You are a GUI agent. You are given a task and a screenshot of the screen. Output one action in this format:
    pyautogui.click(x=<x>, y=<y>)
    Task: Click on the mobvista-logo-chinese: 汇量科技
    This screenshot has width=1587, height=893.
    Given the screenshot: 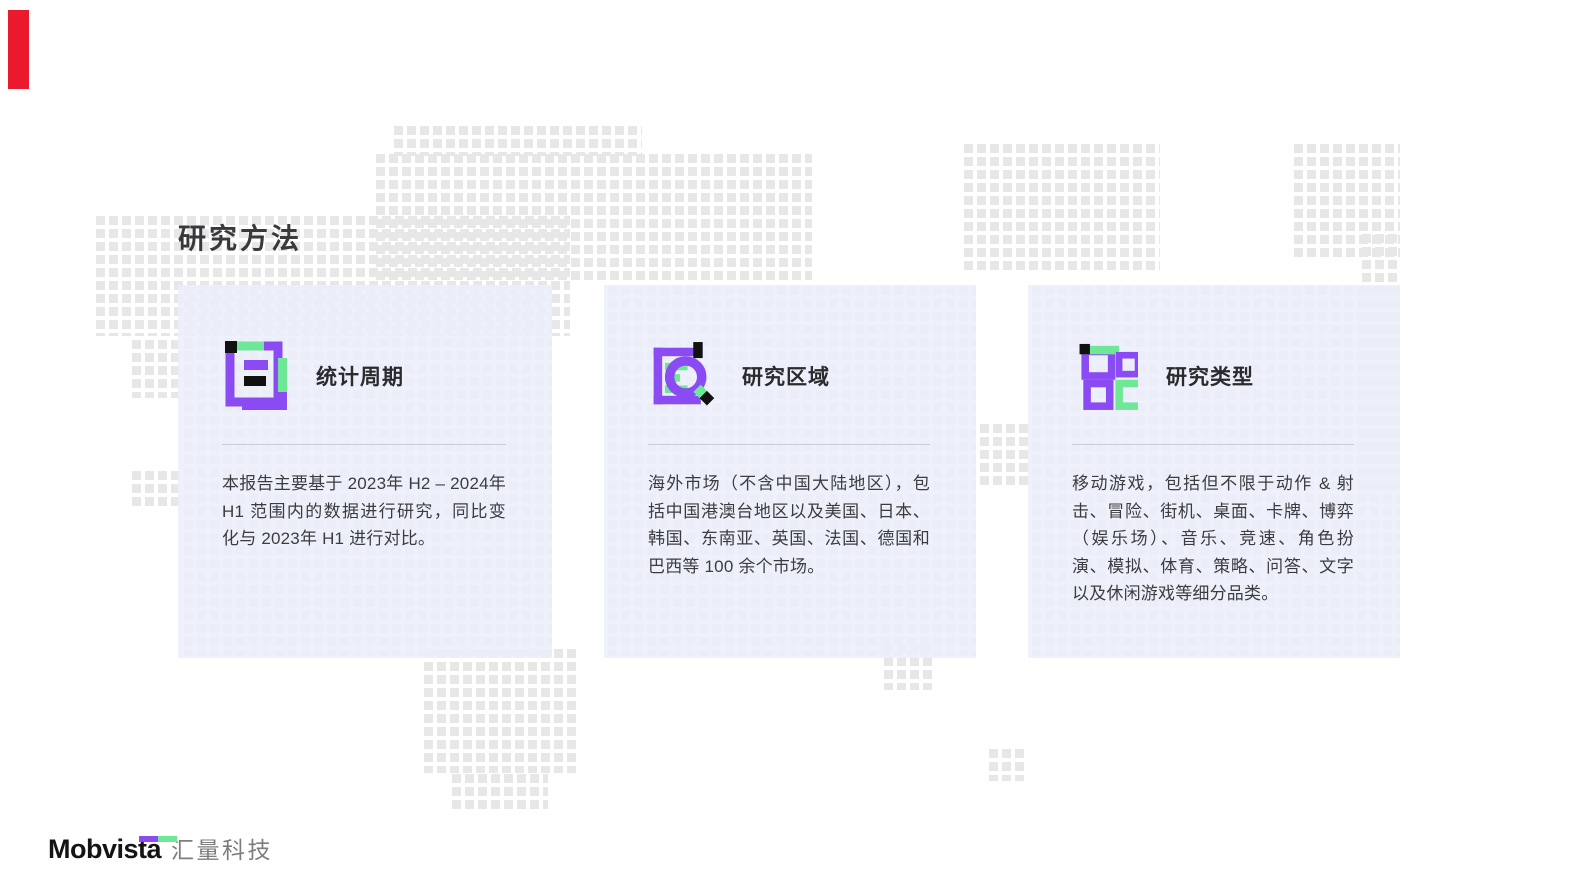 What is the action you would take?
    pyautogui.click(x=222, y=850)
    